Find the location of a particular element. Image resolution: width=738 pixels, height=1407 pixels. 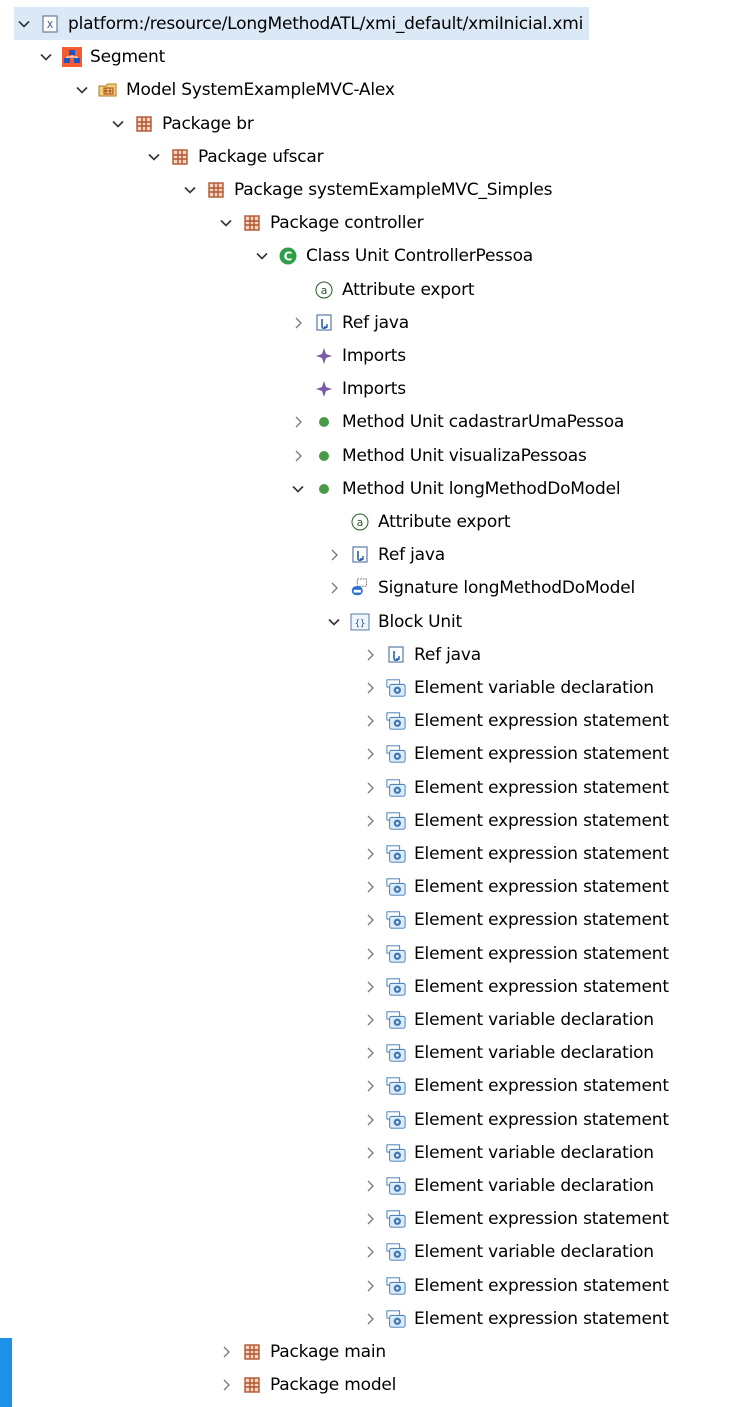

tree-item: Method Unit visualizaPessoas is located at coordinates (437, 455).